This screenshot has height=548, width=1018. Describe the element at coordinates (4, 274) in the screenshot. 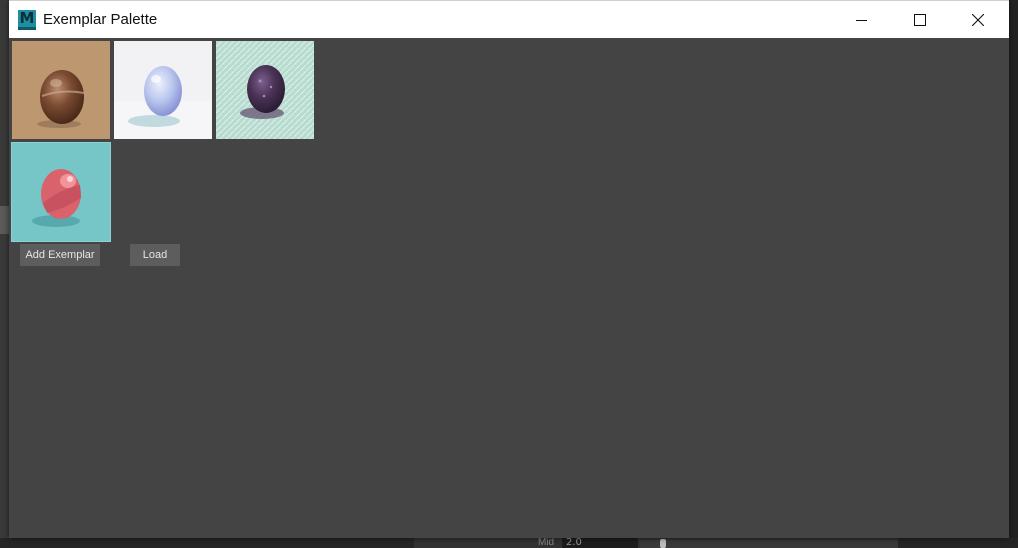

I see `background-app-edge` at that location.